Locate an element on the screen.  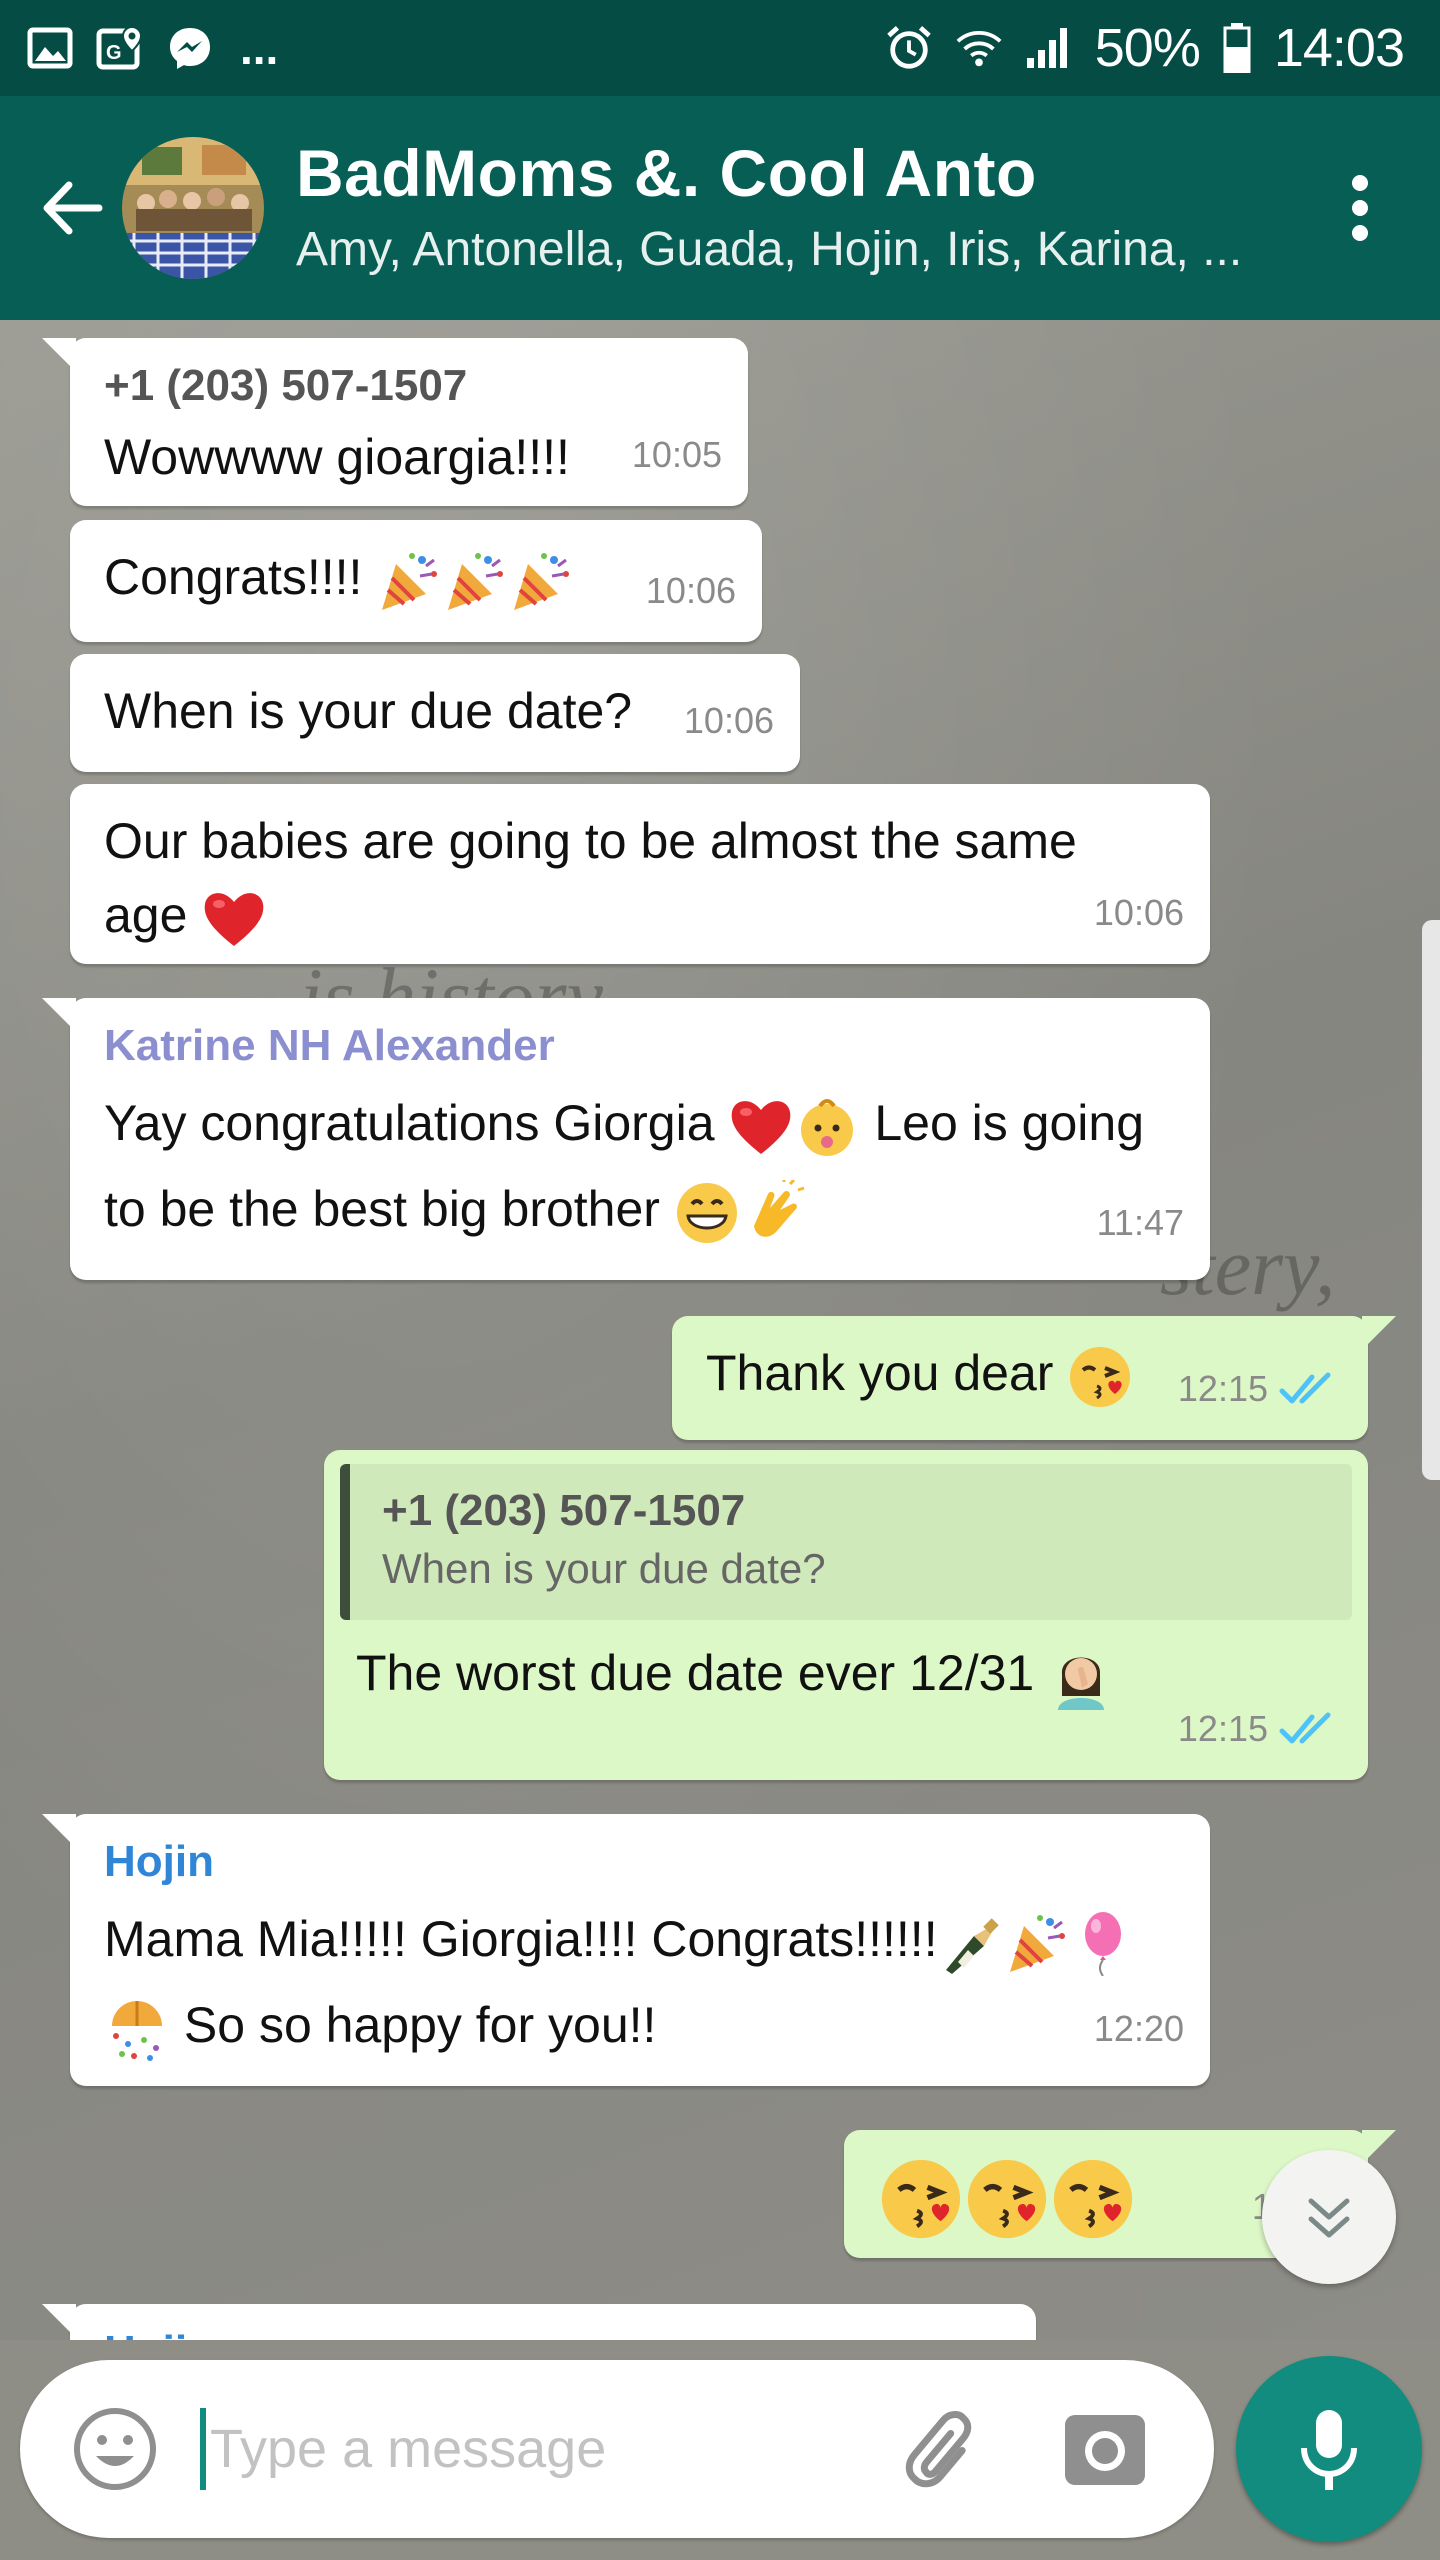
facepalm-woman-emoji is located at coordinates (1081, 1677).